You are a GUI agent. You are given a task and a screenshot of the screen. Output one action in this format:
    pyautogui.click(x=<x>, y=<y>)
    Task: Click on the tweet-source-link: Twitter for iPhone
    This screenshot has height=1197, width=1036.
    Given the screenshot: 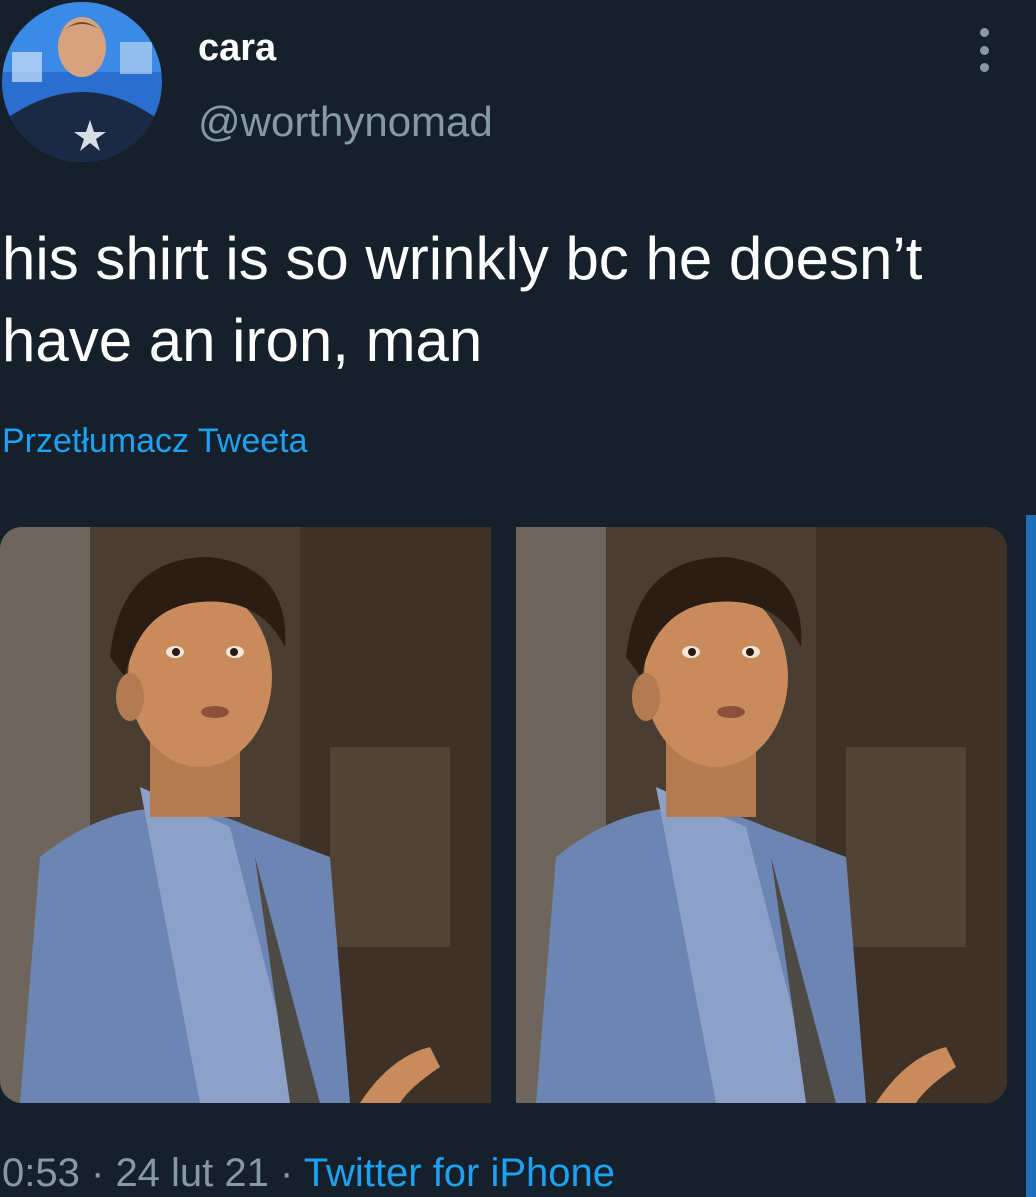 What is the action you would take?
    pyautogui.click(x=459, y=1173)
    